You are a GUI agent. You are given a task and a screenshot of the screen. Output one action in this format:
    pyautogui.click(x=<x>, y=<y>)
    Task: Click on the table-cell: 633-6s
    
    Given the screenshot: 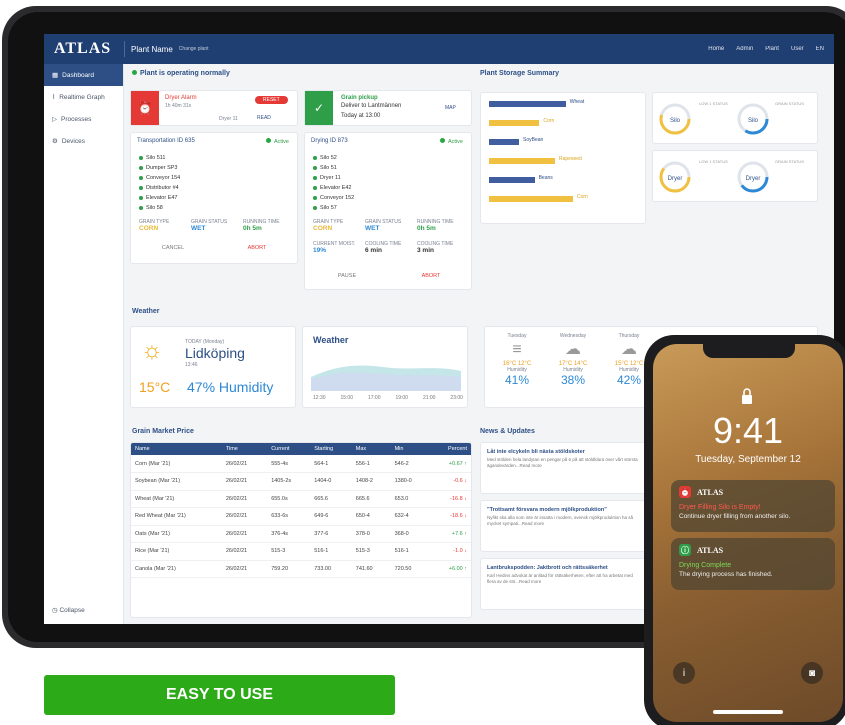 What is the action you would take?
    pyautogui.click(x=289, y=516)
    